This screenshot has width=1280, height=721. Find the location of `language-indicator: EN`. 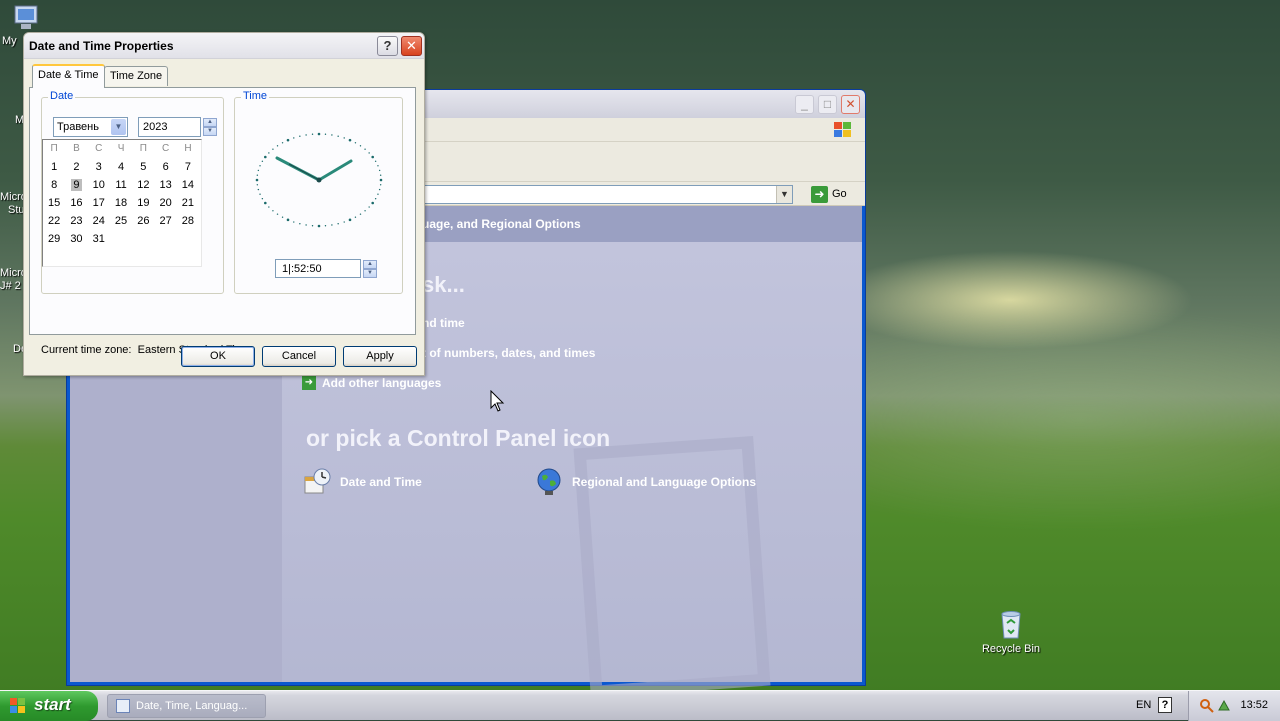

language-indicator: EN is located at coordinates (1143, 705).